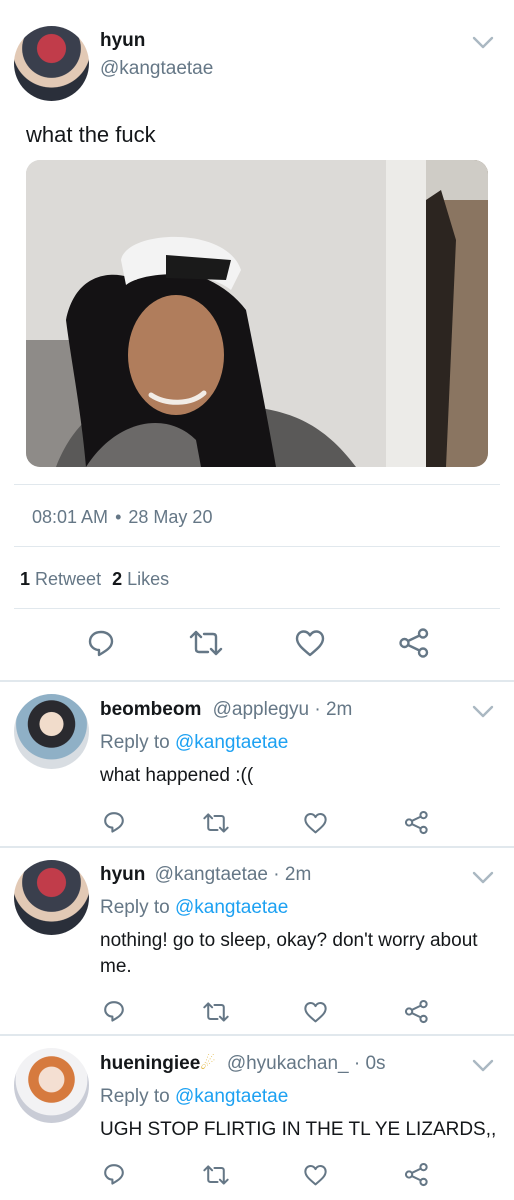 This screenshot has width=514, height=1200. I want to click on like-stat: 2 Likes, so click(140, 579).